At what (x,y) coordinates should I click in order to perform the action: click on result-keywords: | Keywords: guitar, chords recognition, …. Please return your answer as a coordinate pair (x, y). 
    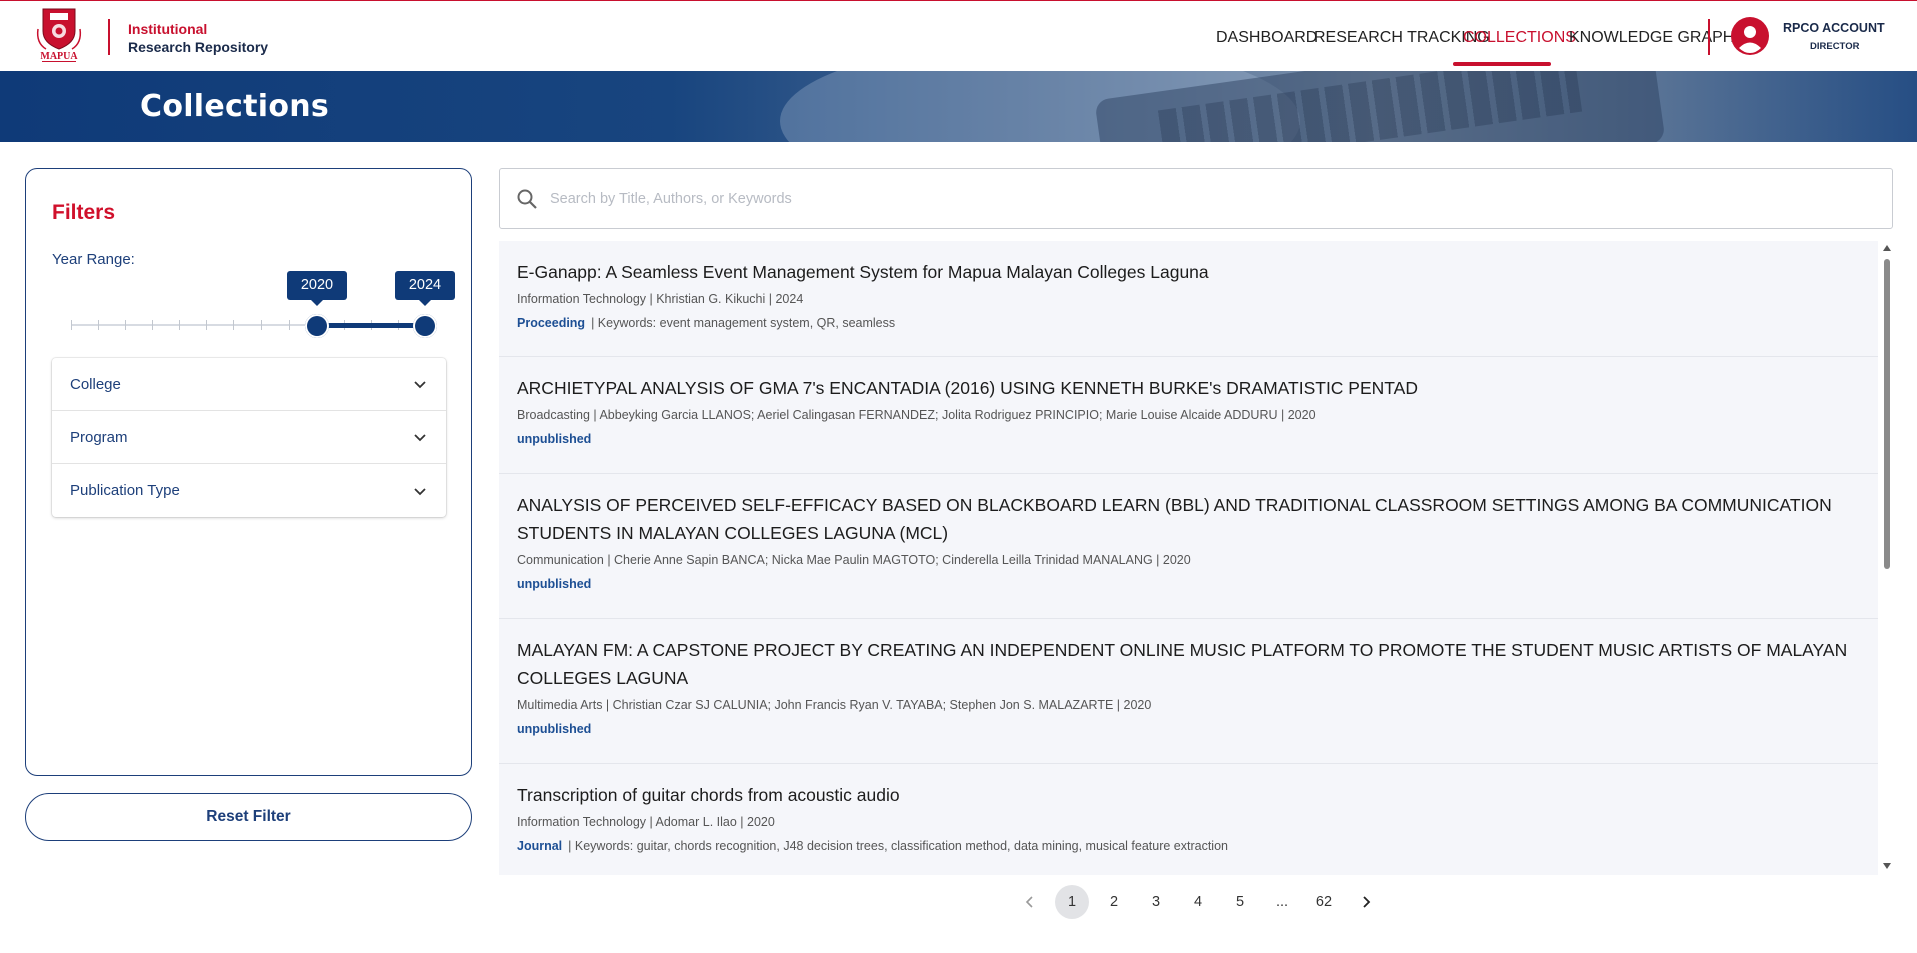
    Looking at the image, I should click on (898, 846).